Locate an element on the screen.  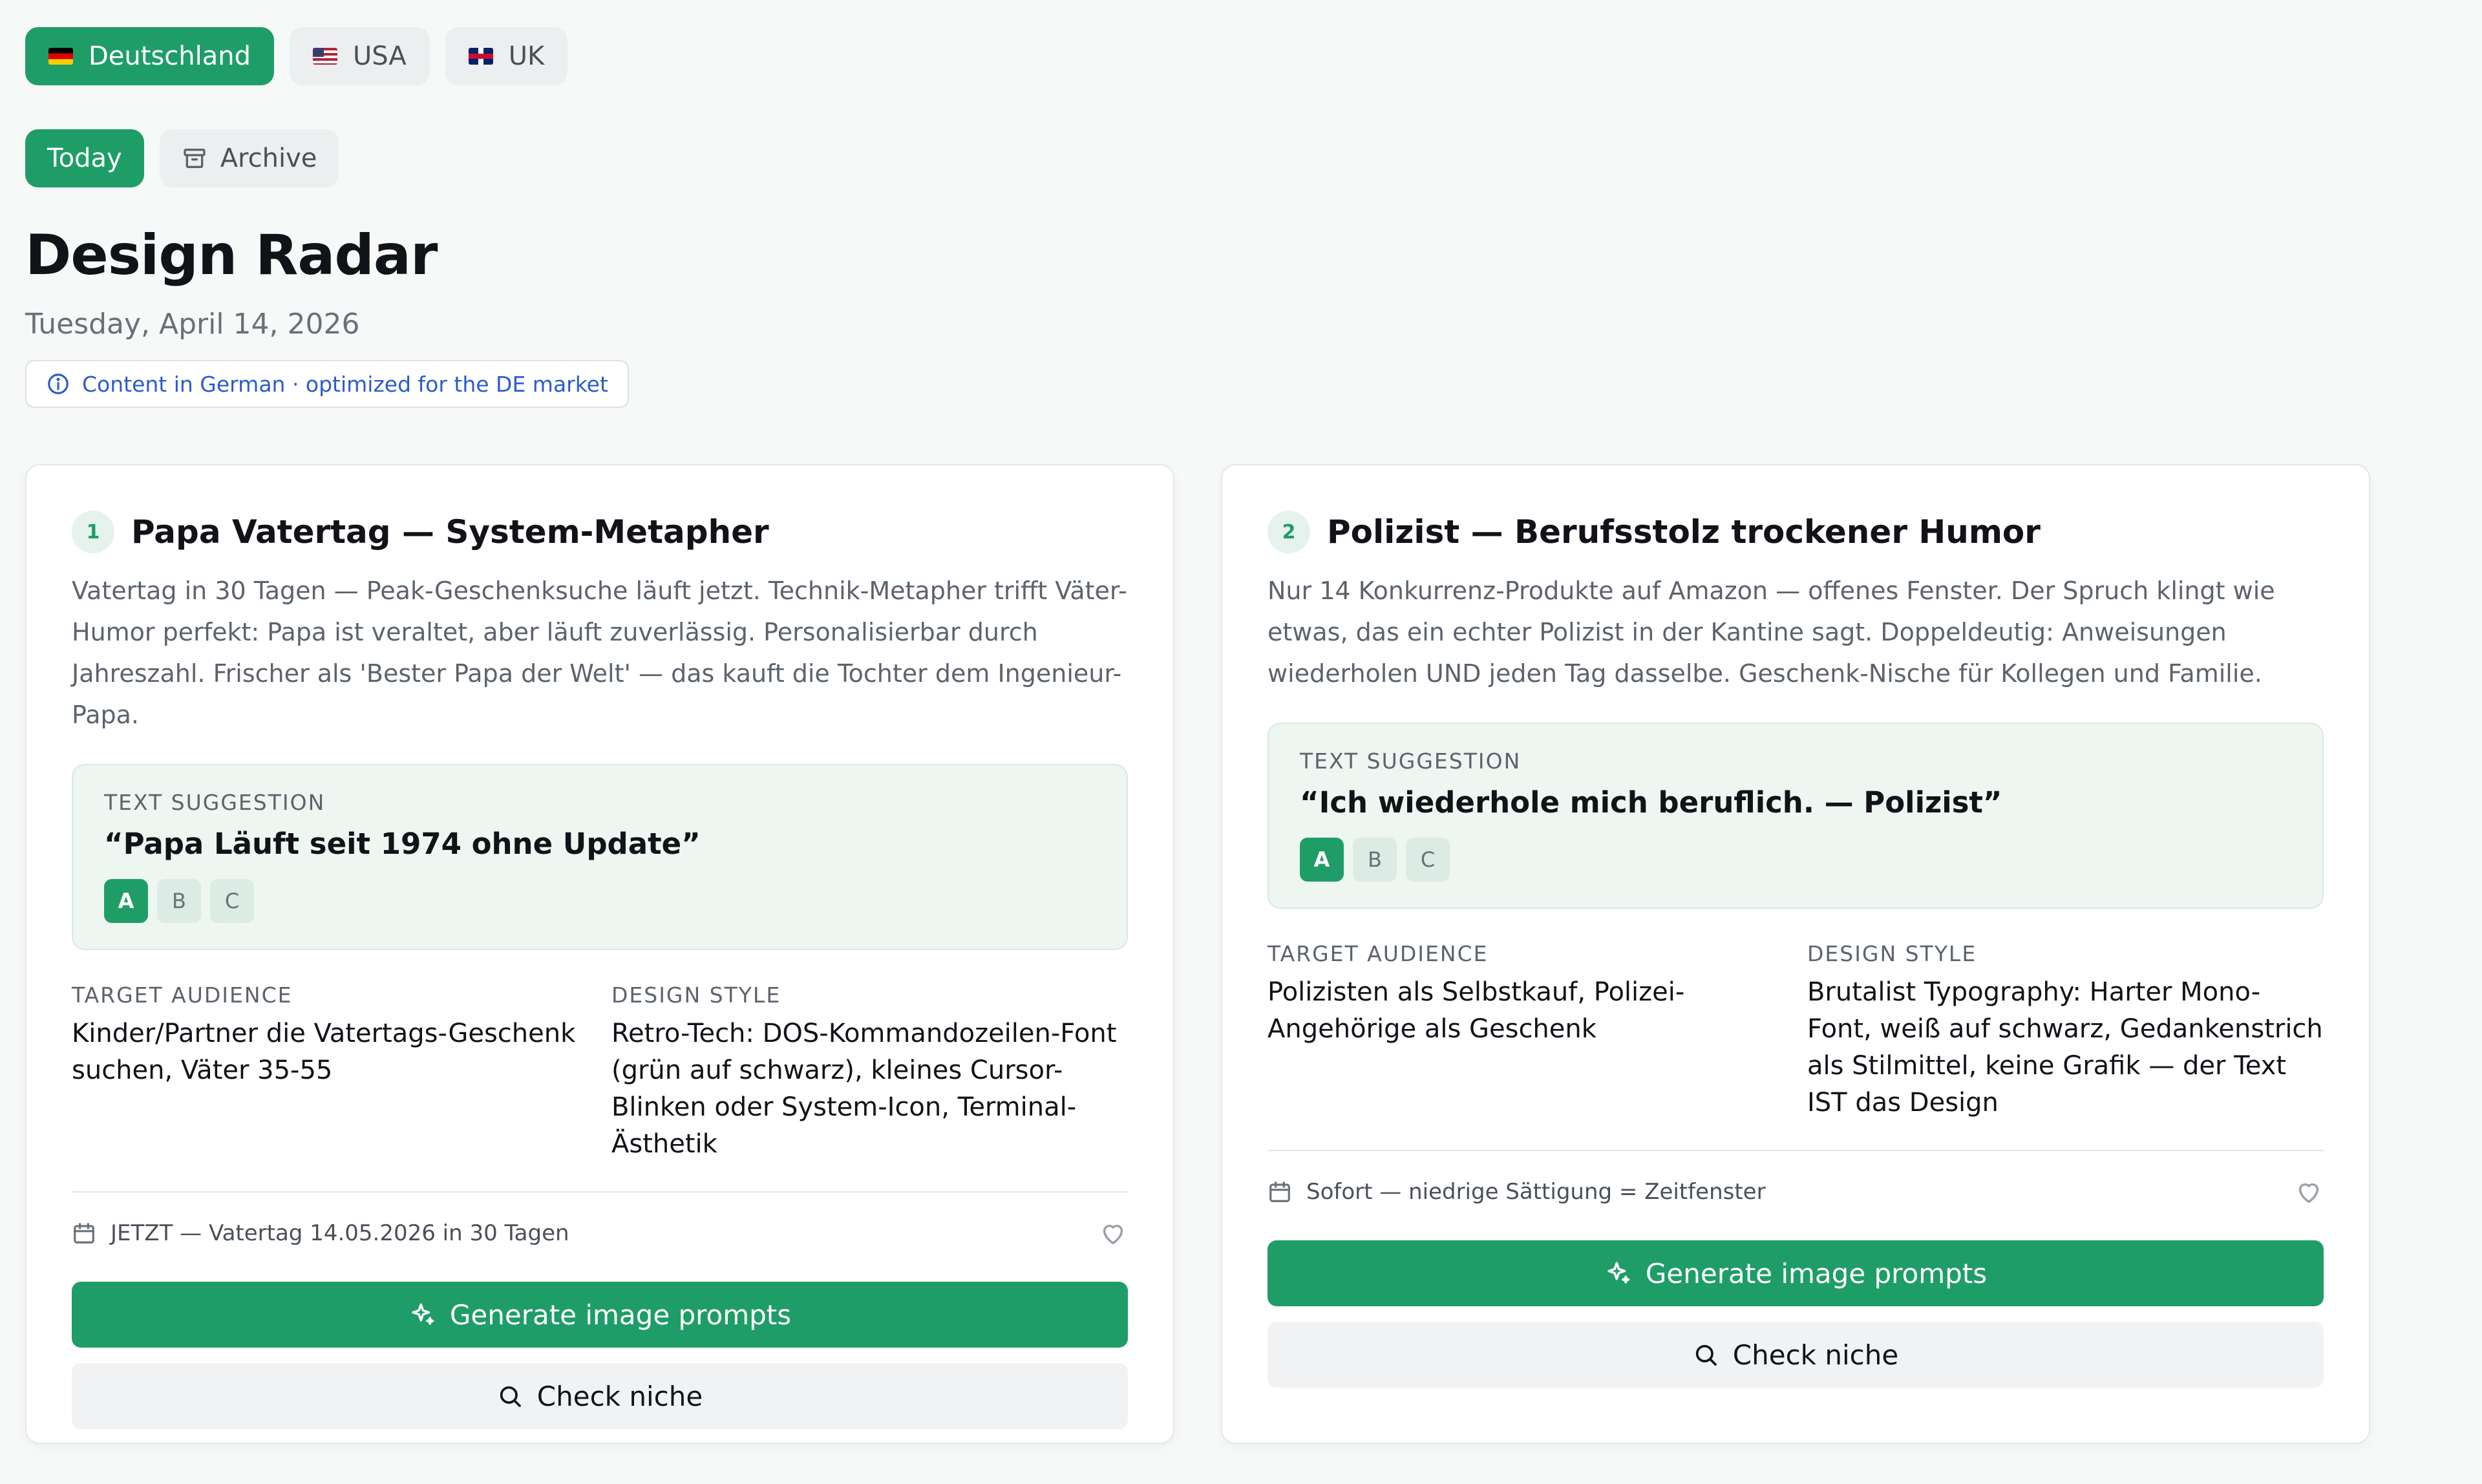
card-title: Polizist — Berufsstolz trockener Humor is located at coordinates (1684, 532).